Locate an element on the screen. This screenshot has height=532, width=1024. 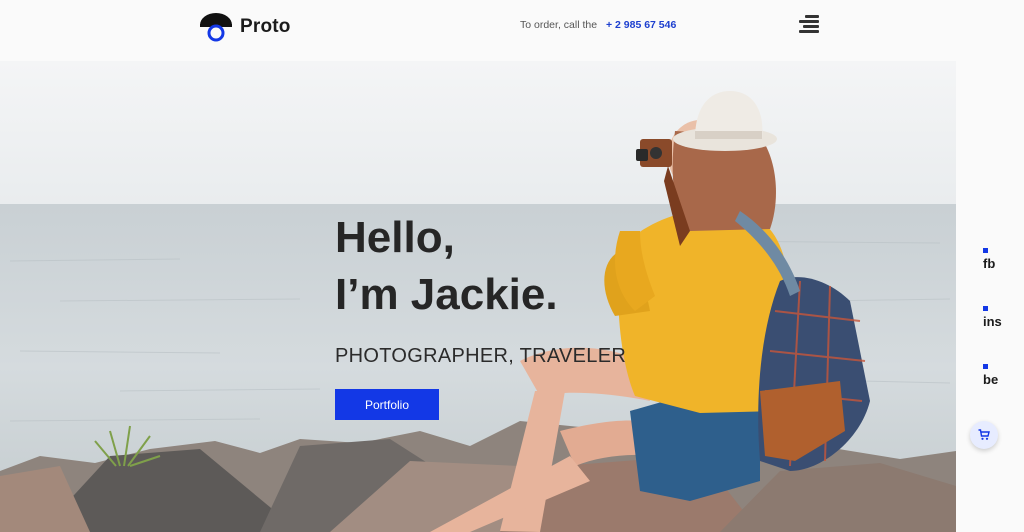
cart-button is located at coordinates (984, 435).